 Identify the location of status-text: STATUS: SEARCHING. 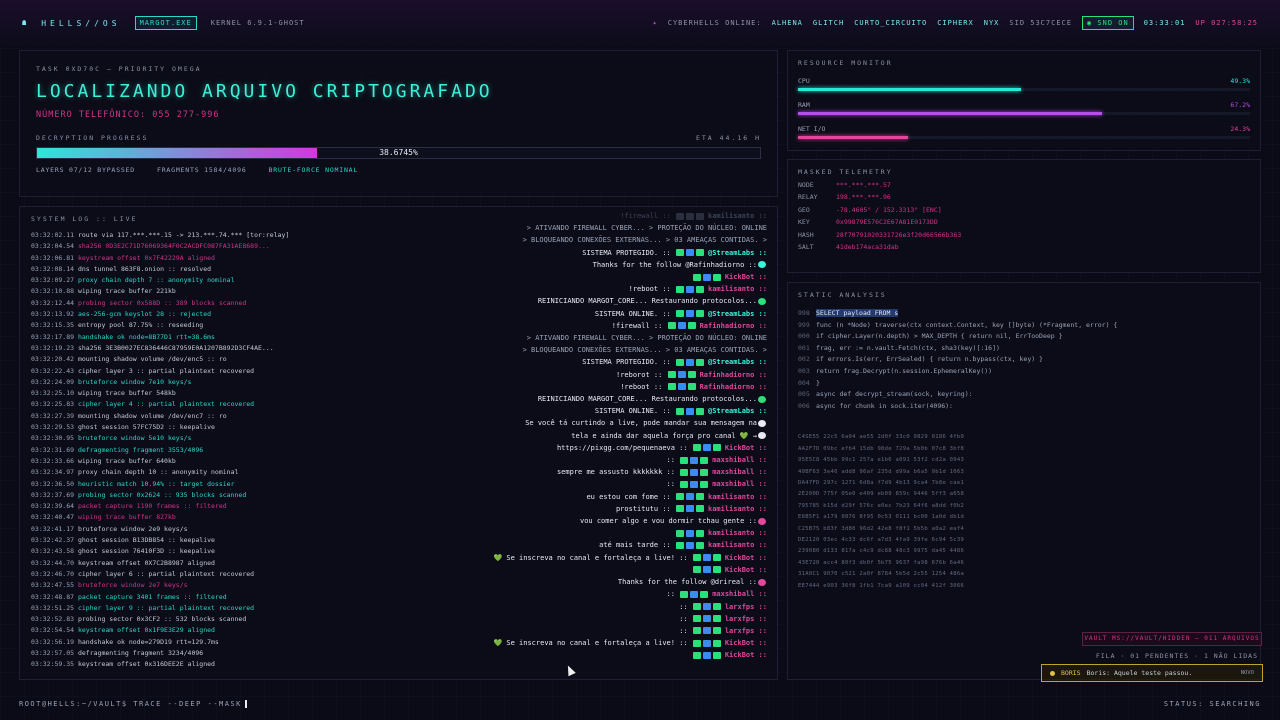
(1212, 704).